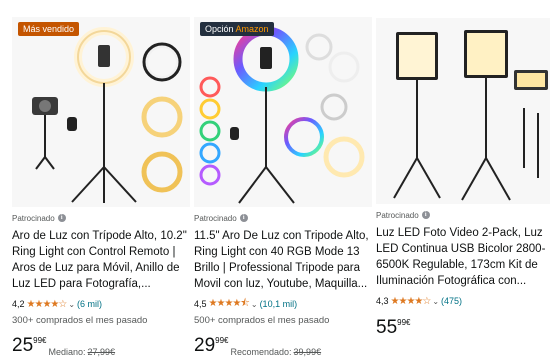  What do you see at coordinates (200, 304) in the screenshot?
I see `rating-value: 4,5` at bounding box center [200, 304].